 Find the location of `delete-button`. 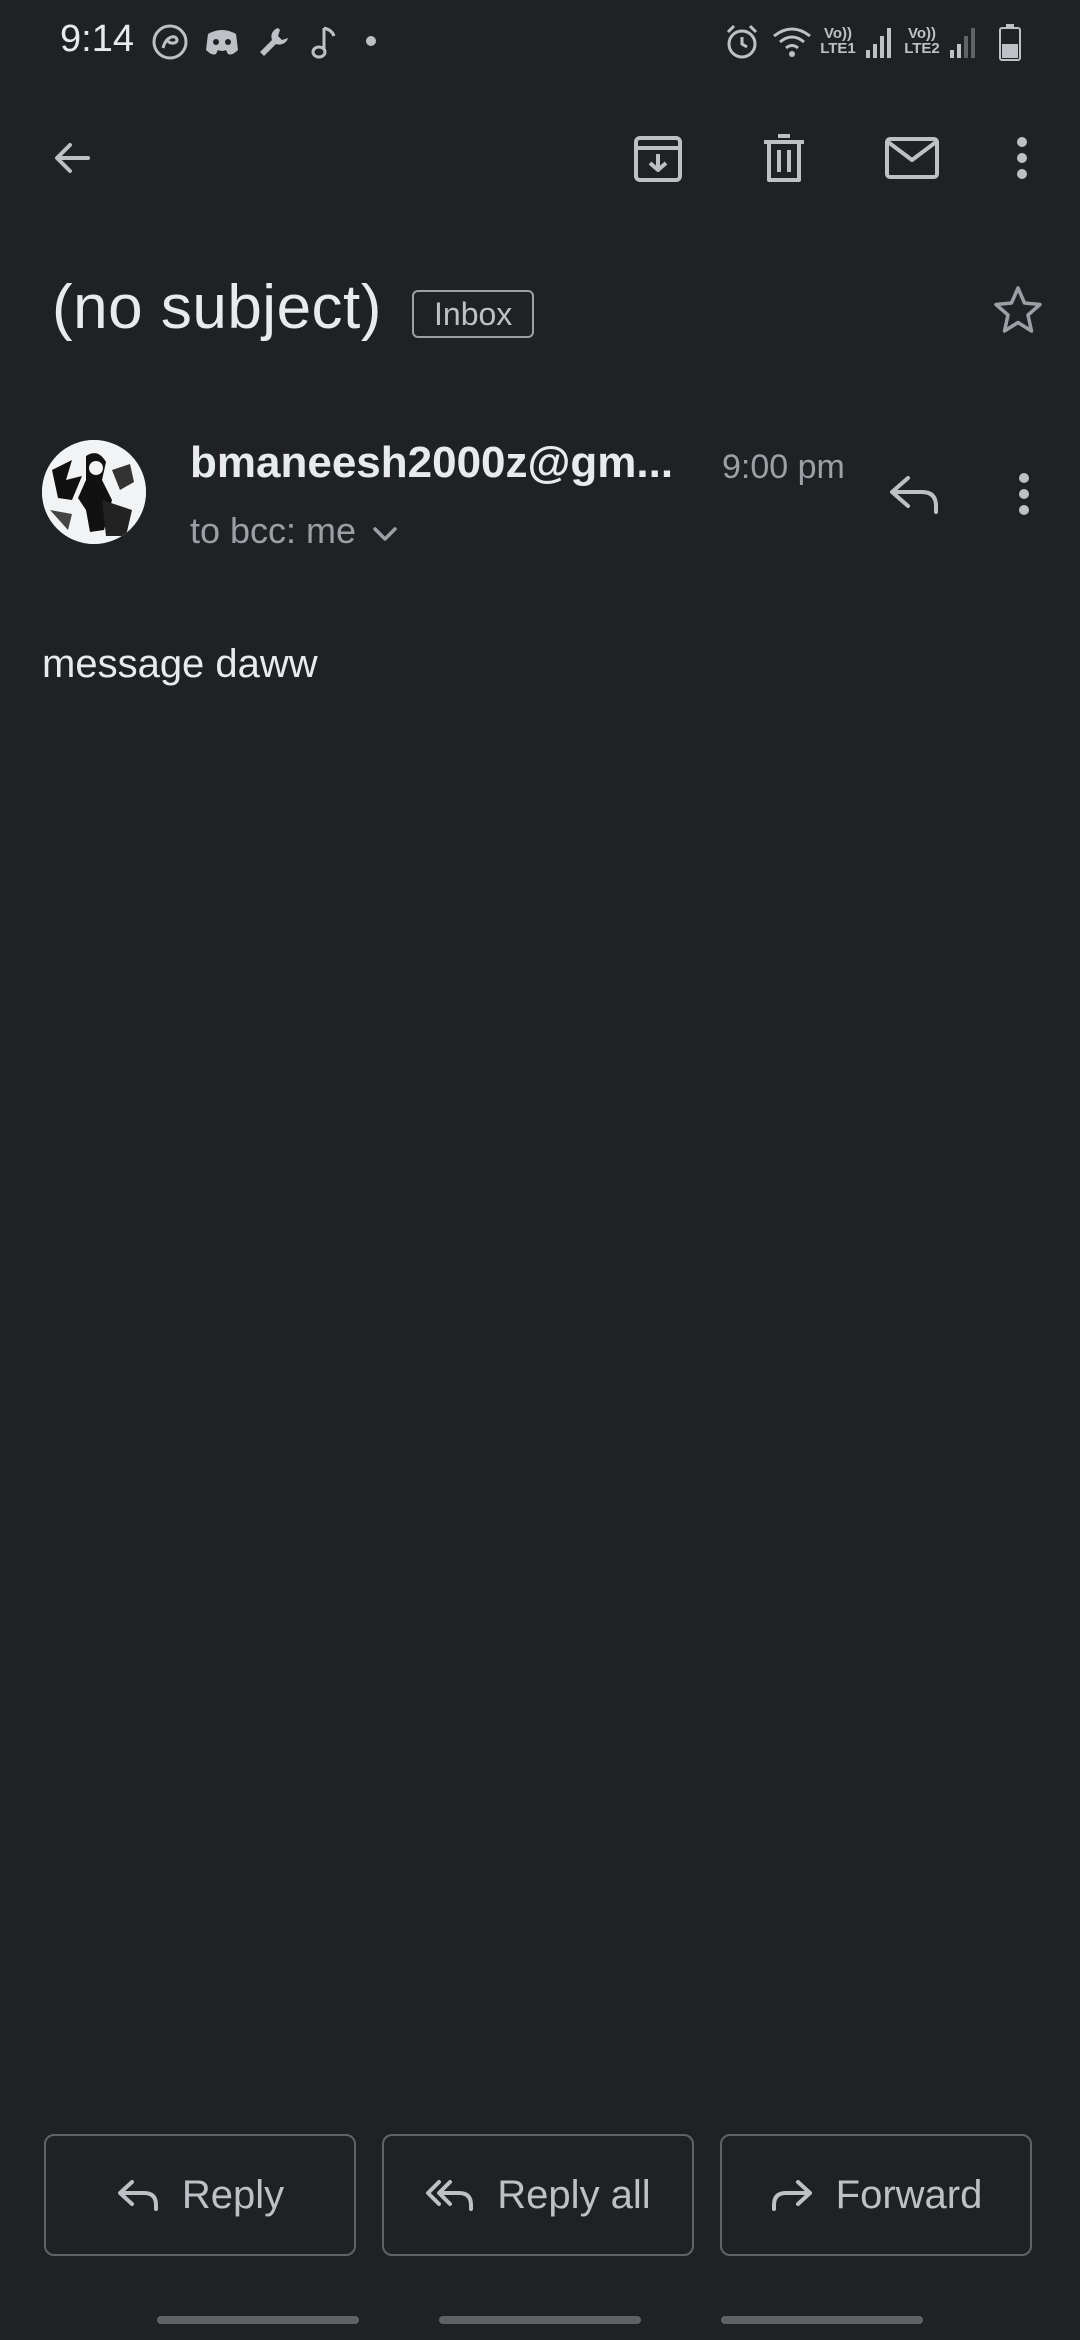

delete-button is located at coordinates (784, 158).